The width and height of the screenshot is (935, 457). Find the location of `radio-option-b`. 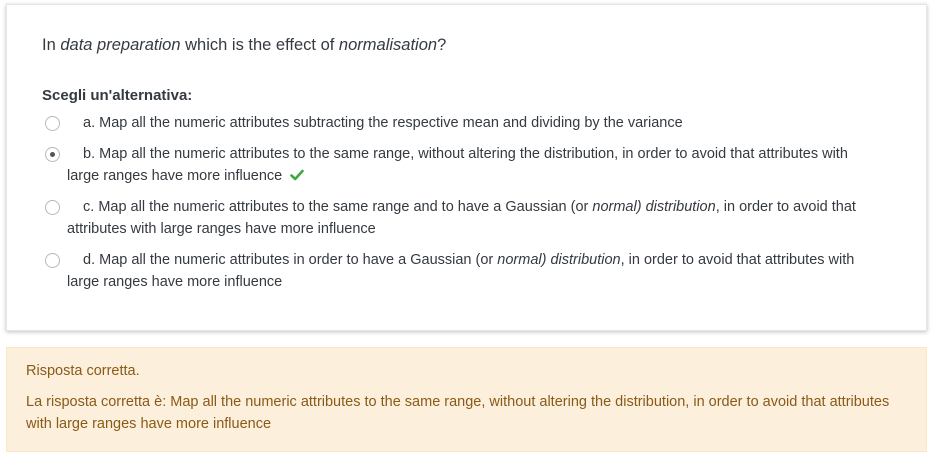

radio-option-b is located at coordinates (52, 154).